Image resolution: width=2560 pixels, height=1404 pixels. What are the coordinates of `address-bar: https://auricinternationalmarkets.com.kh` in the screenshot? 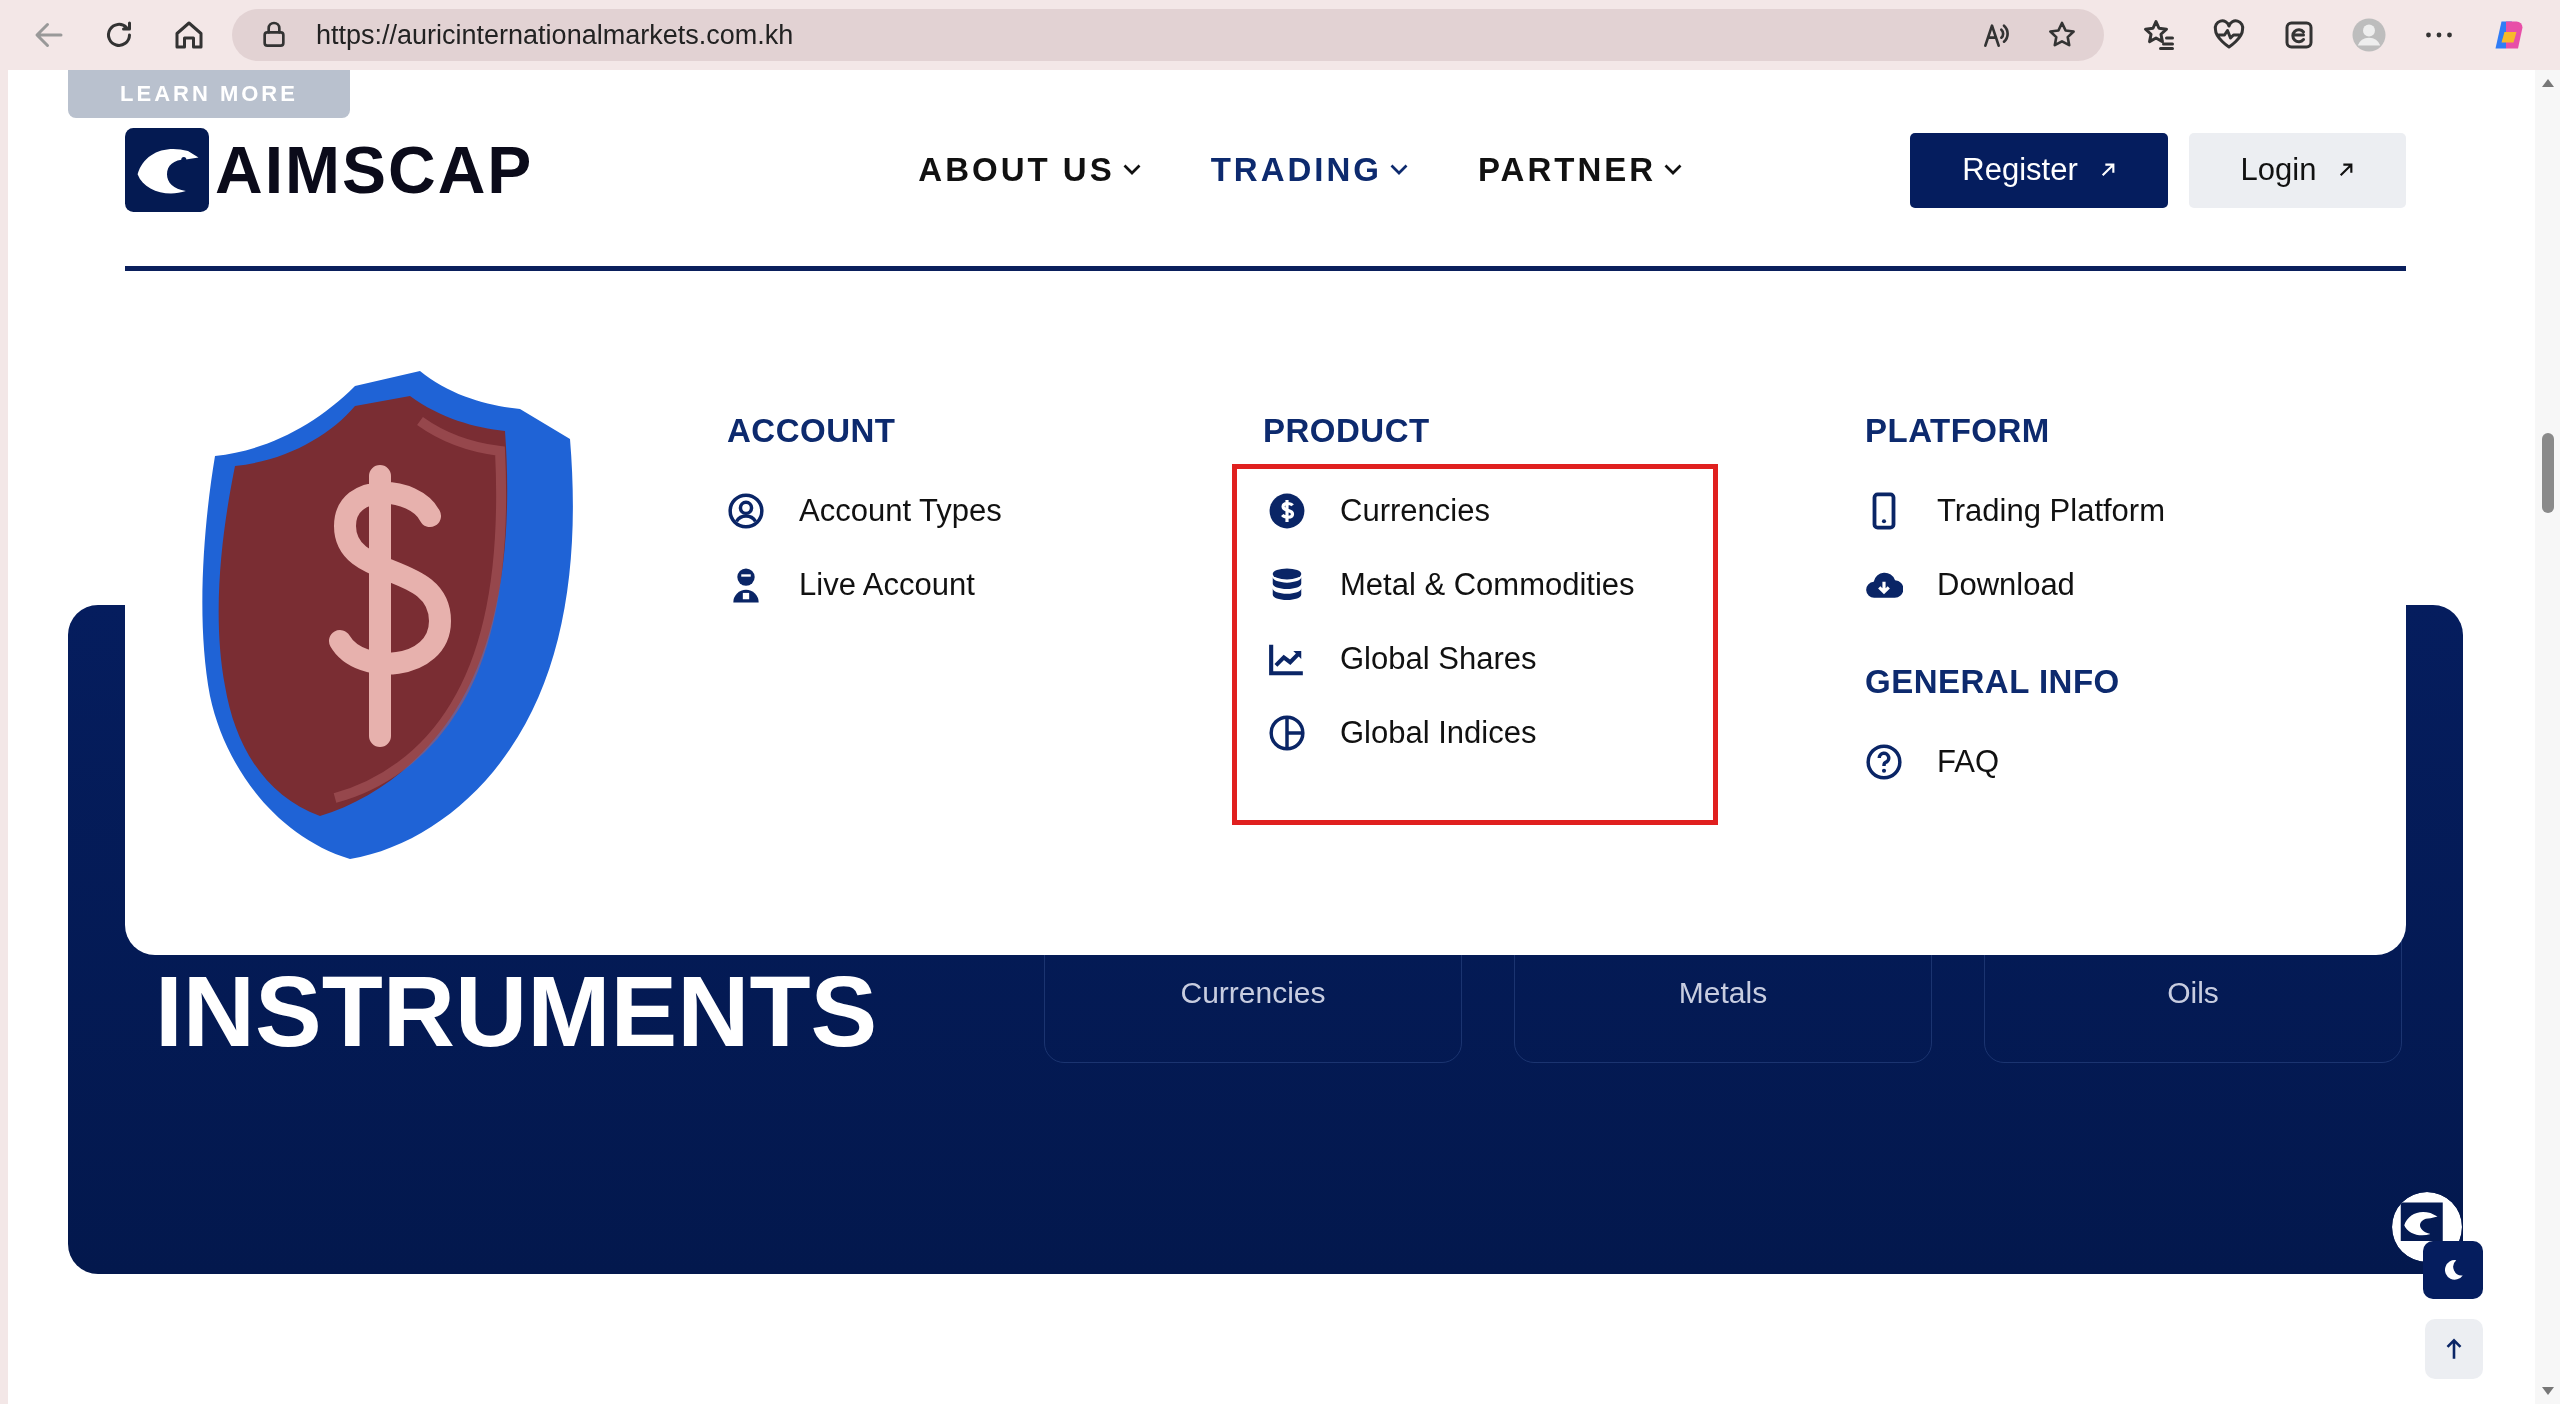 It's located at (1168, 35).